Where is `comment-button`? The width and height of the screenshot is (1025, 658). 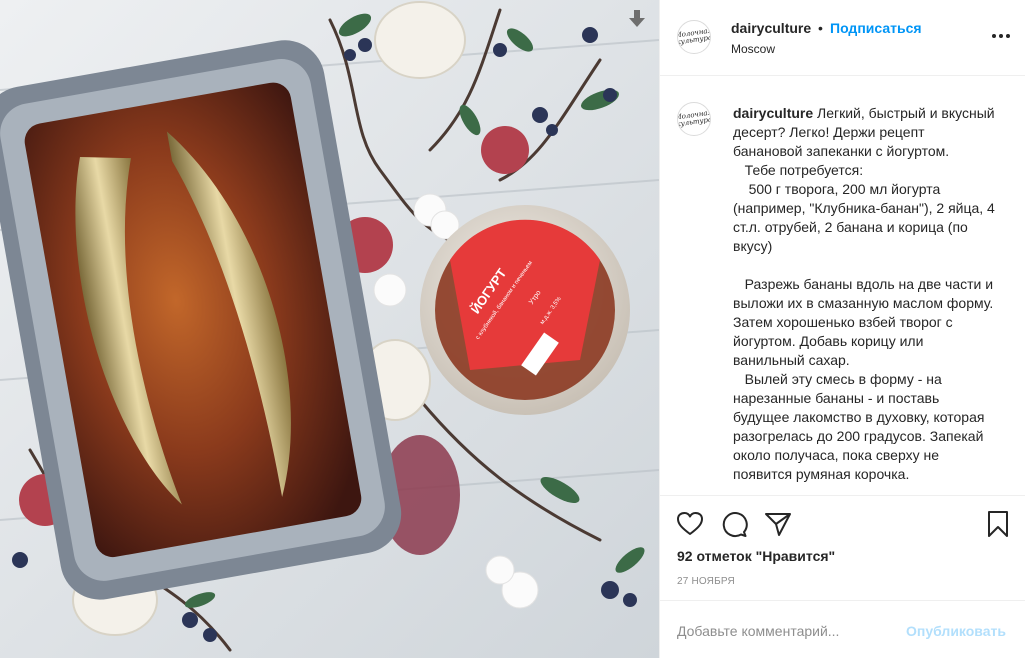 comment-button is located at coordinates (734, 524).